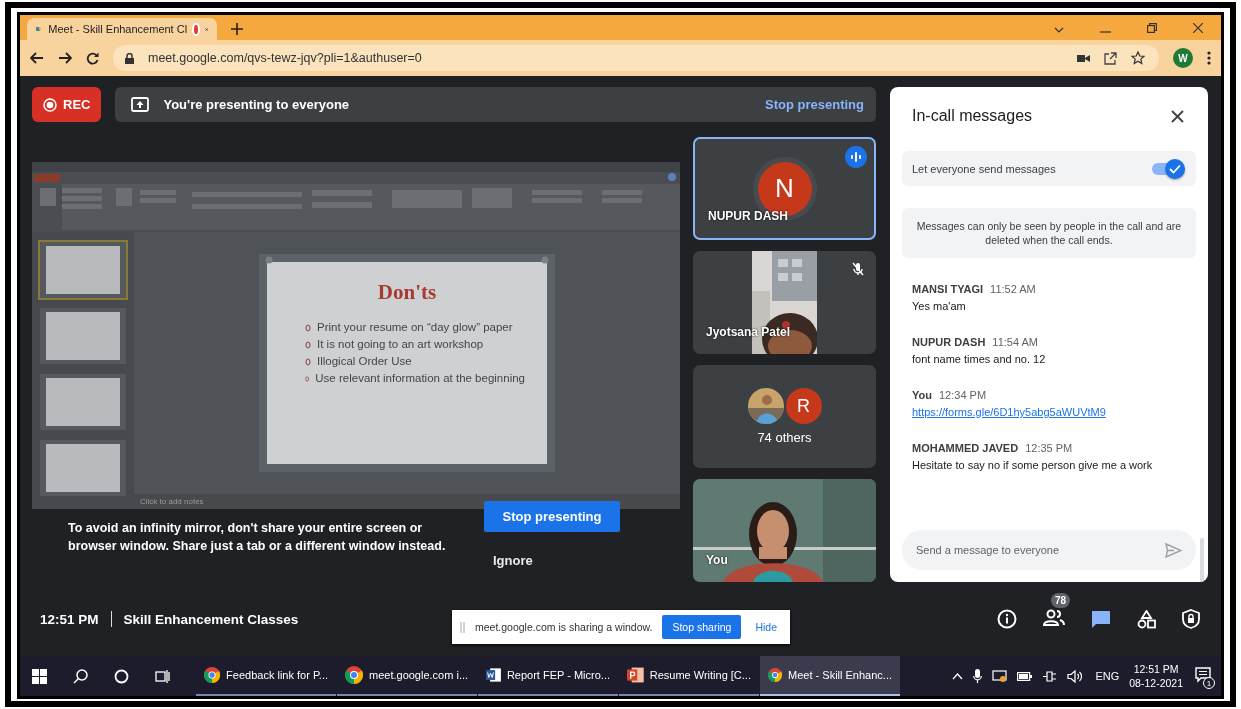 Image resolution: width=1241 pixels, height=709 pixels. Describe the element at coordinates (415, 327) in the screenshot. I see `bullet-text: Print your resume on “day glow” paper` at that location.